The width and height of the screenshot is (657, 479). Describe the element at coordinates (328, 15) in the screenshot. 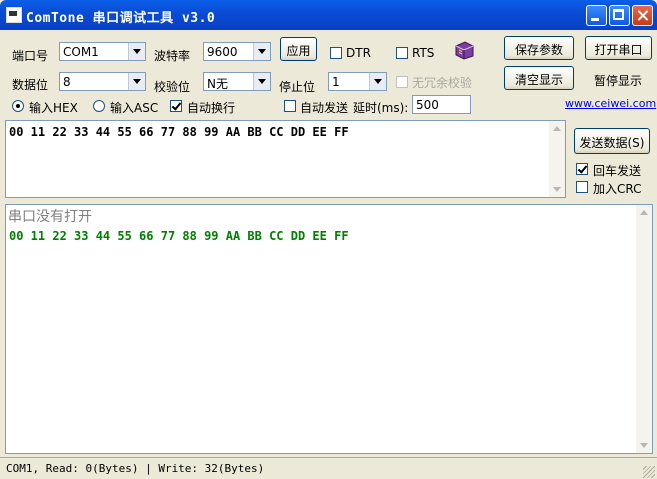

I see `title-bar: ComTone 串口调试工具 v3.0` at that location.